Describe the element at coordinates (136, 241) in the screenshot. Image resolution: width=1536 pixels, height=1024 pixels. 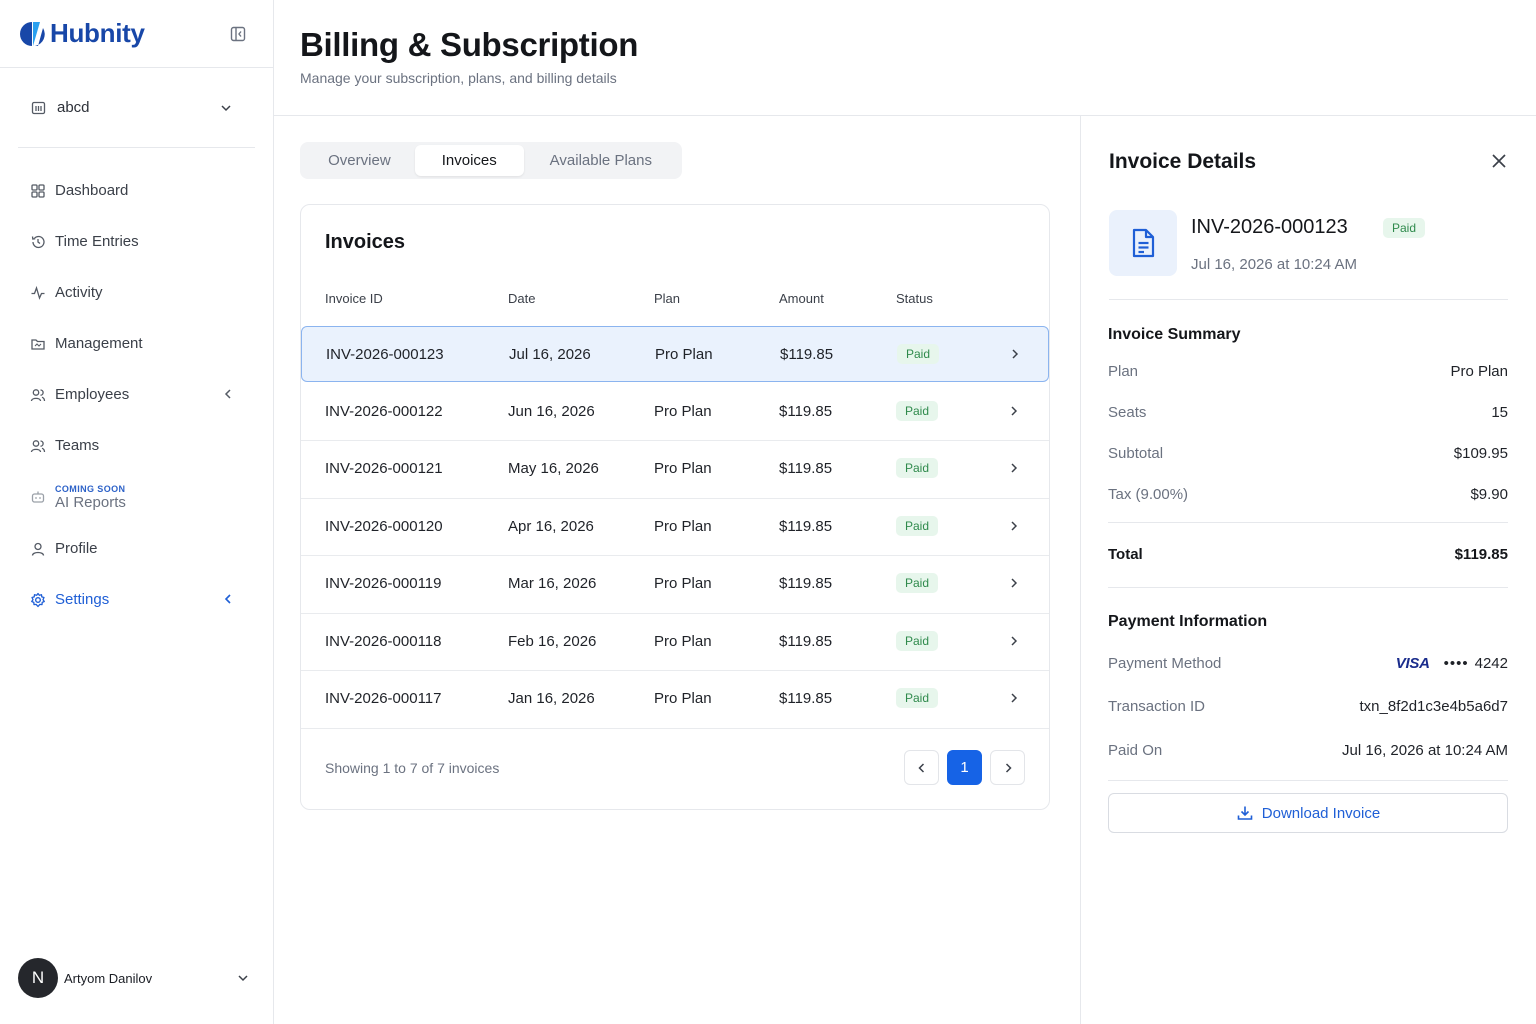
I see `sidebar-item-time-entries: Time Entries` at that location.